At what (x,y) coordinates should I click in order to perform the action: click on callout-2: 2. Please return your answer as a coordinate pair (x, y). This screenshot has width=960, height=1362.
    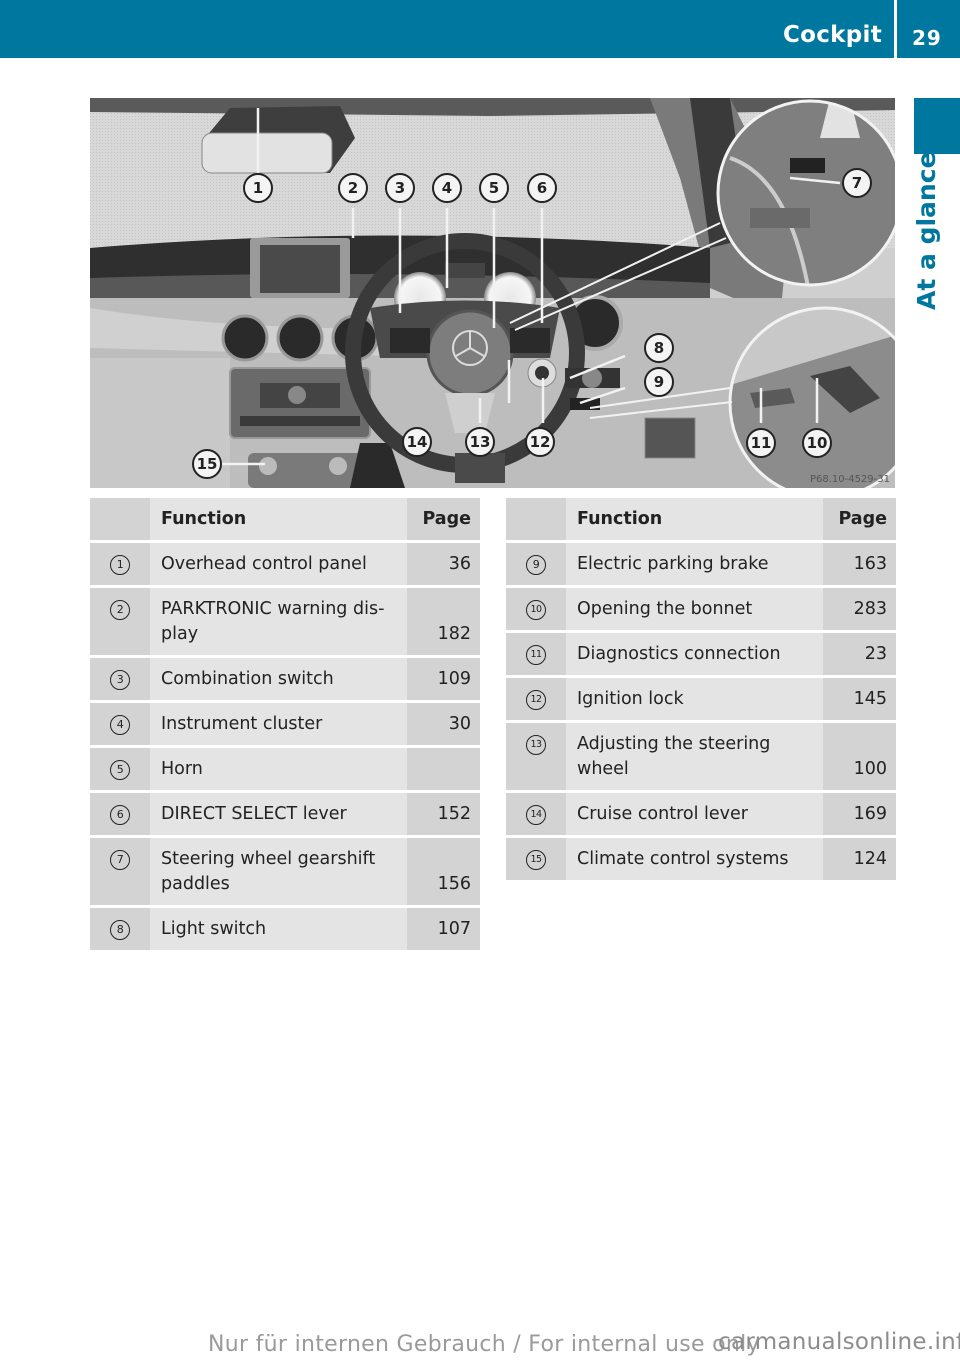
    Looking at the image, I should click on (353, 188).